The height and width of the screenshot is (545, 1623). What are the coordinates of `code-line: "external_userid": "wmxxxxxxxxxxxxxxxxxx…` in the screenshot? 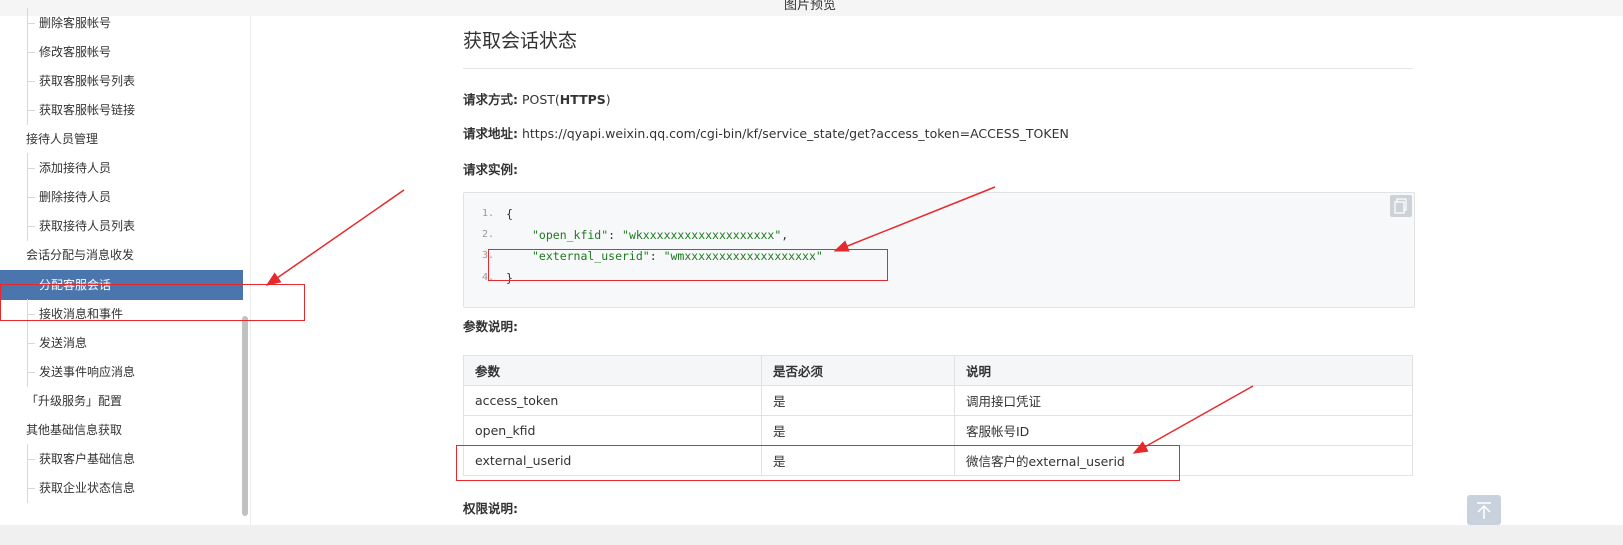 It's located at (677, 256).